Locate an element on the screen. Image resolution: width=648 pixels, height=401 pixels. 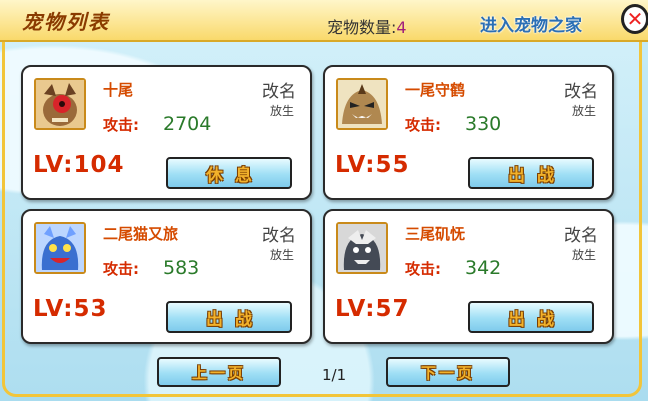
pet-level: LV:57 is located at coordinates (372, 309).